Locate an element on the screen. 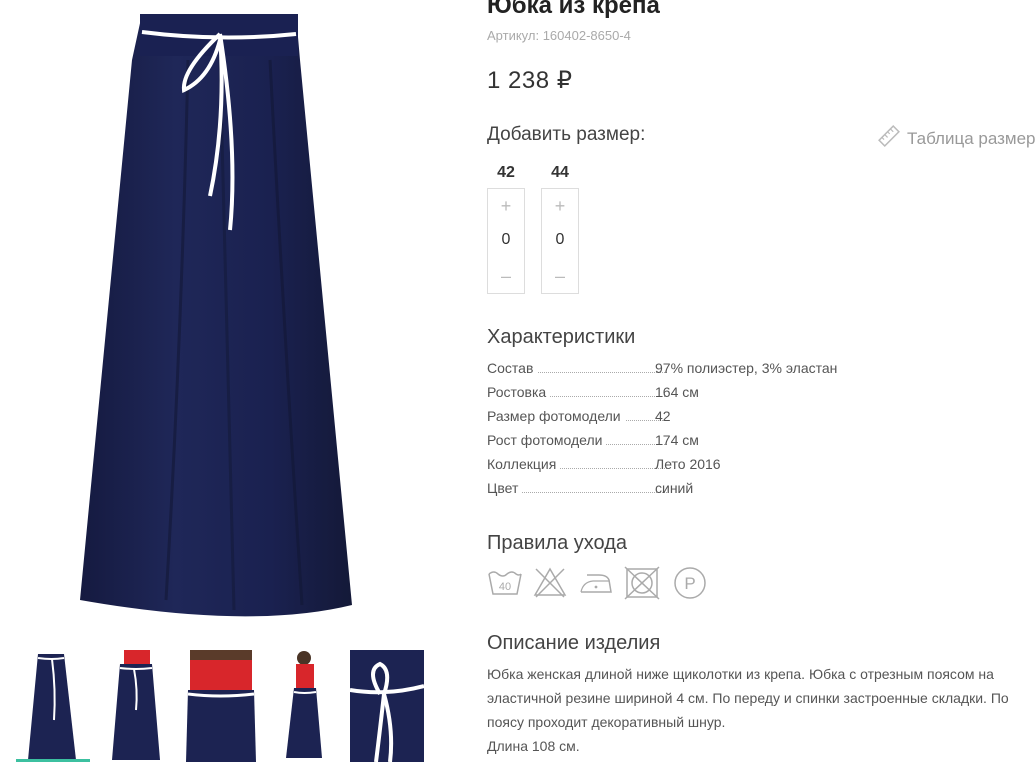 The image size is (1036, 768). size-label: 44 is located at coordinates (560, 172).